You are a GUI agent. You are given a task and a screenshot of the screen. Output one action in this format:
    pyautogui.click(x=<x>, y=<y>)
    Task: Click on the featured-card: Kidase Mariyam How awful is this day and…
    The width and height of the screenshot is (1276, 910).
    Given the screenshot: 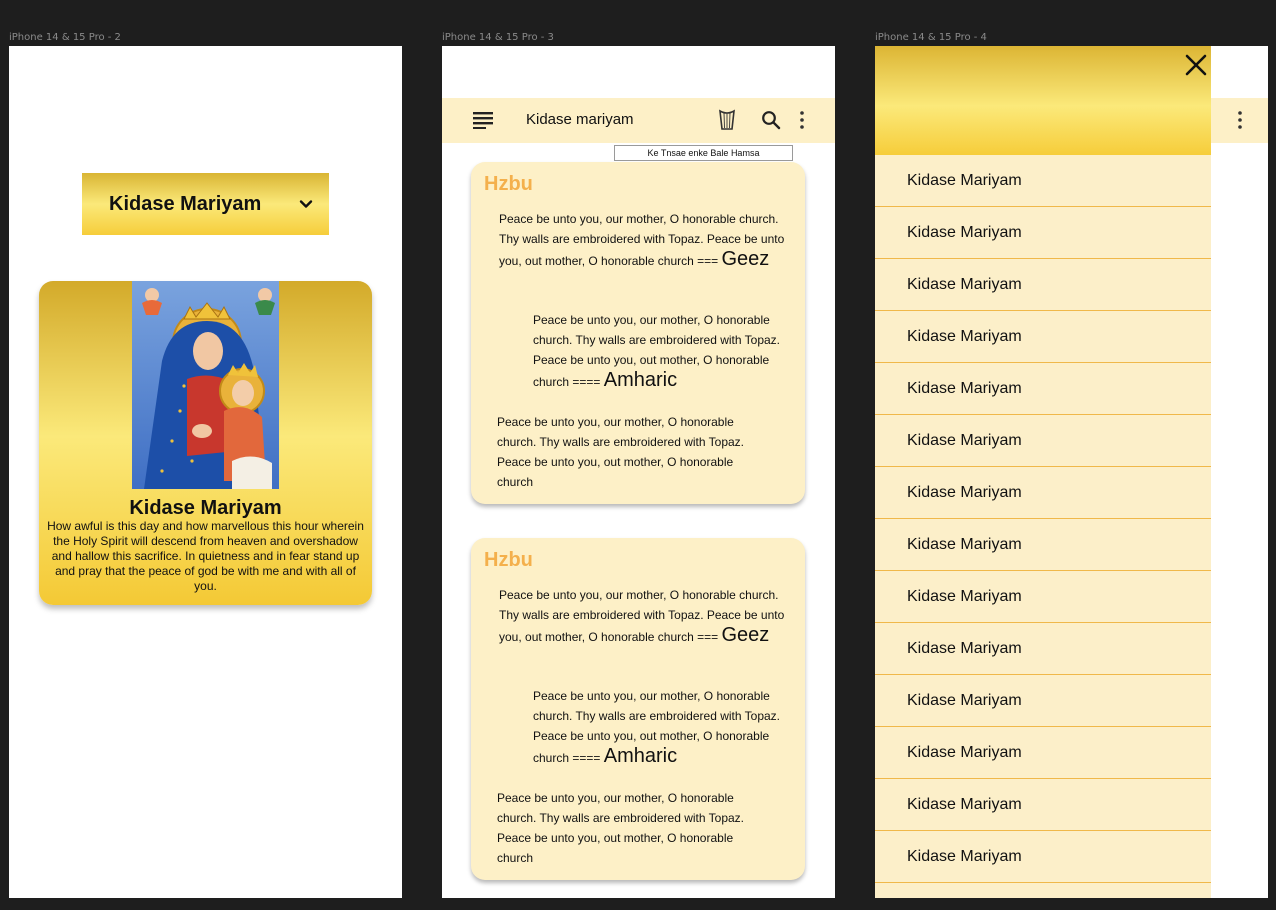 What is the action you would take?
    pyautogui.click(x=205, y=443)
    